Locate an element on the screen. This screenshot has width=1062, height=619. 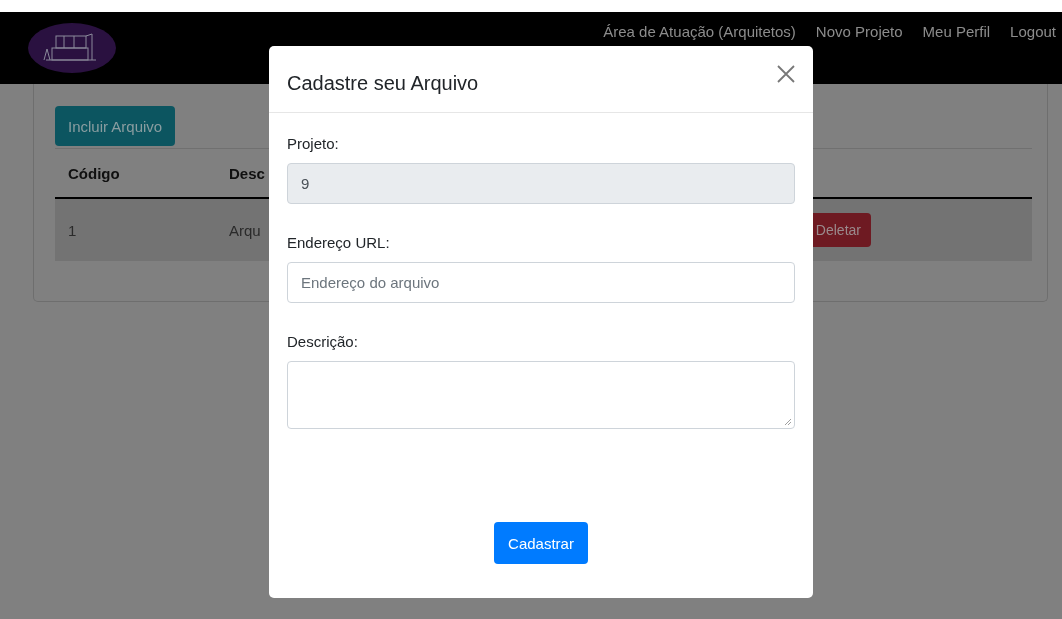
column-header: Código is located at coordinates (94, 173).